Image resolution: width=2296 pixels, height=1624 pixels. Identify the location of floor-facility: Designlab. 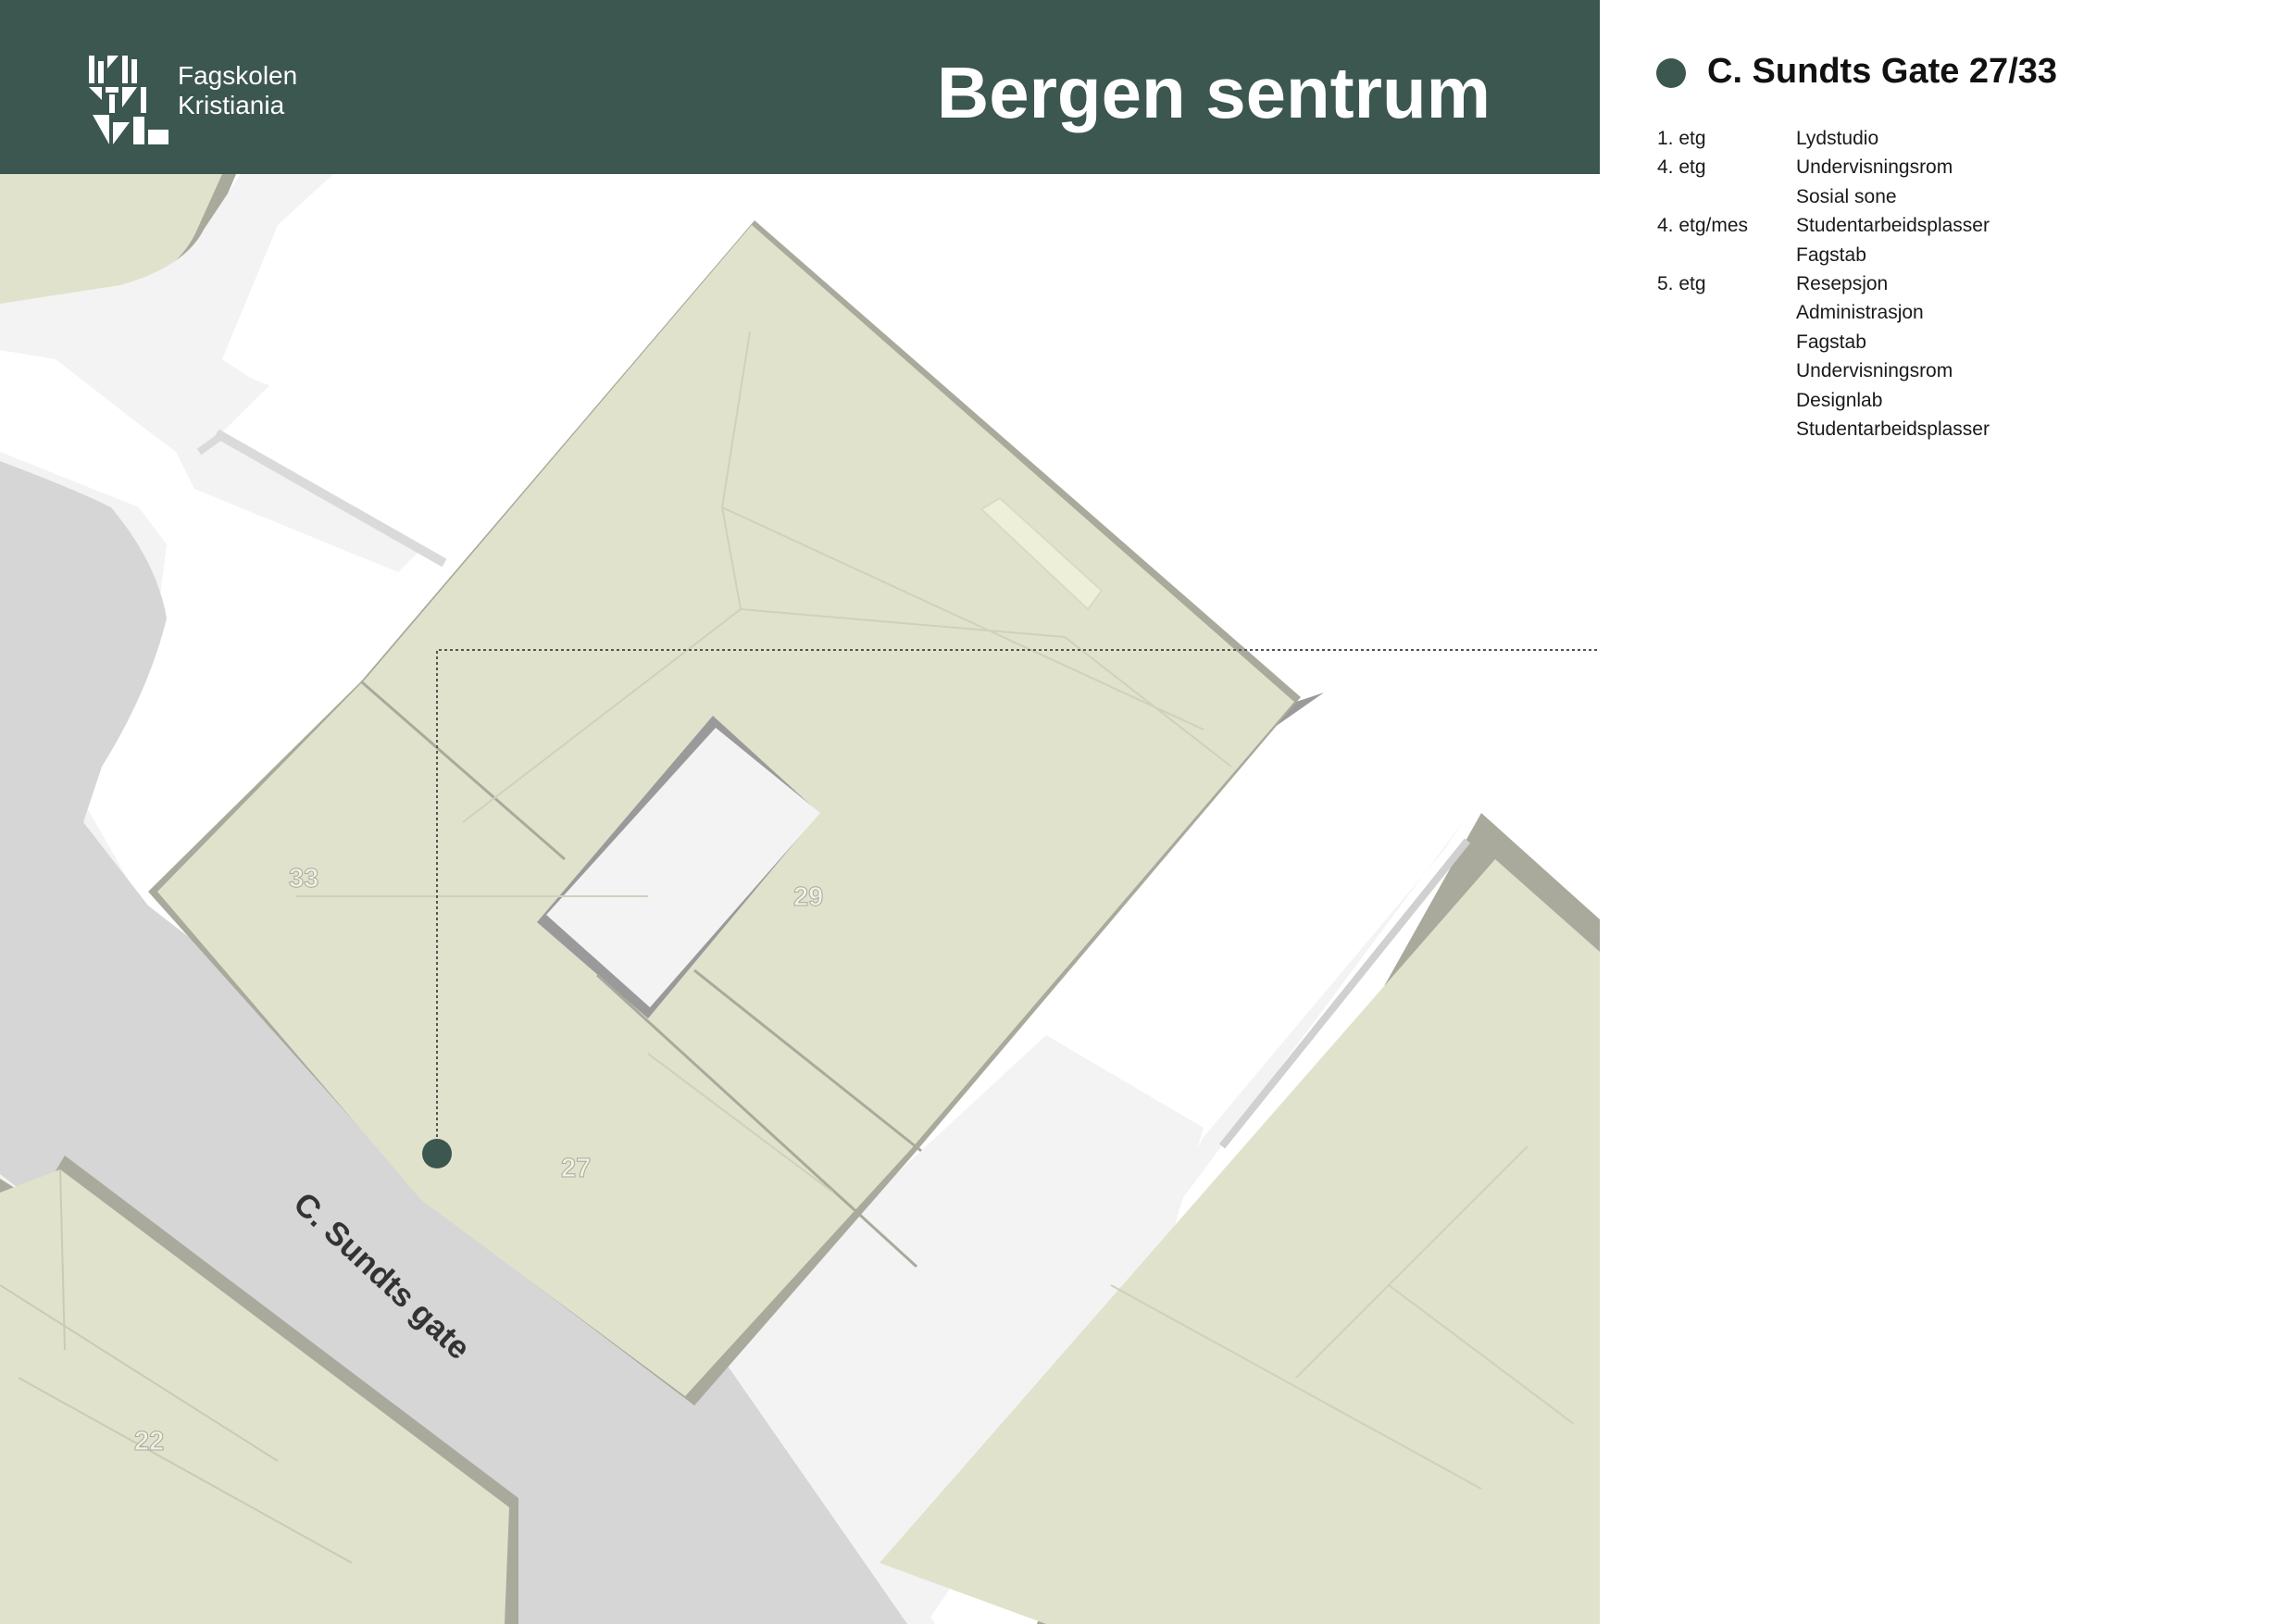
(1839, 400).